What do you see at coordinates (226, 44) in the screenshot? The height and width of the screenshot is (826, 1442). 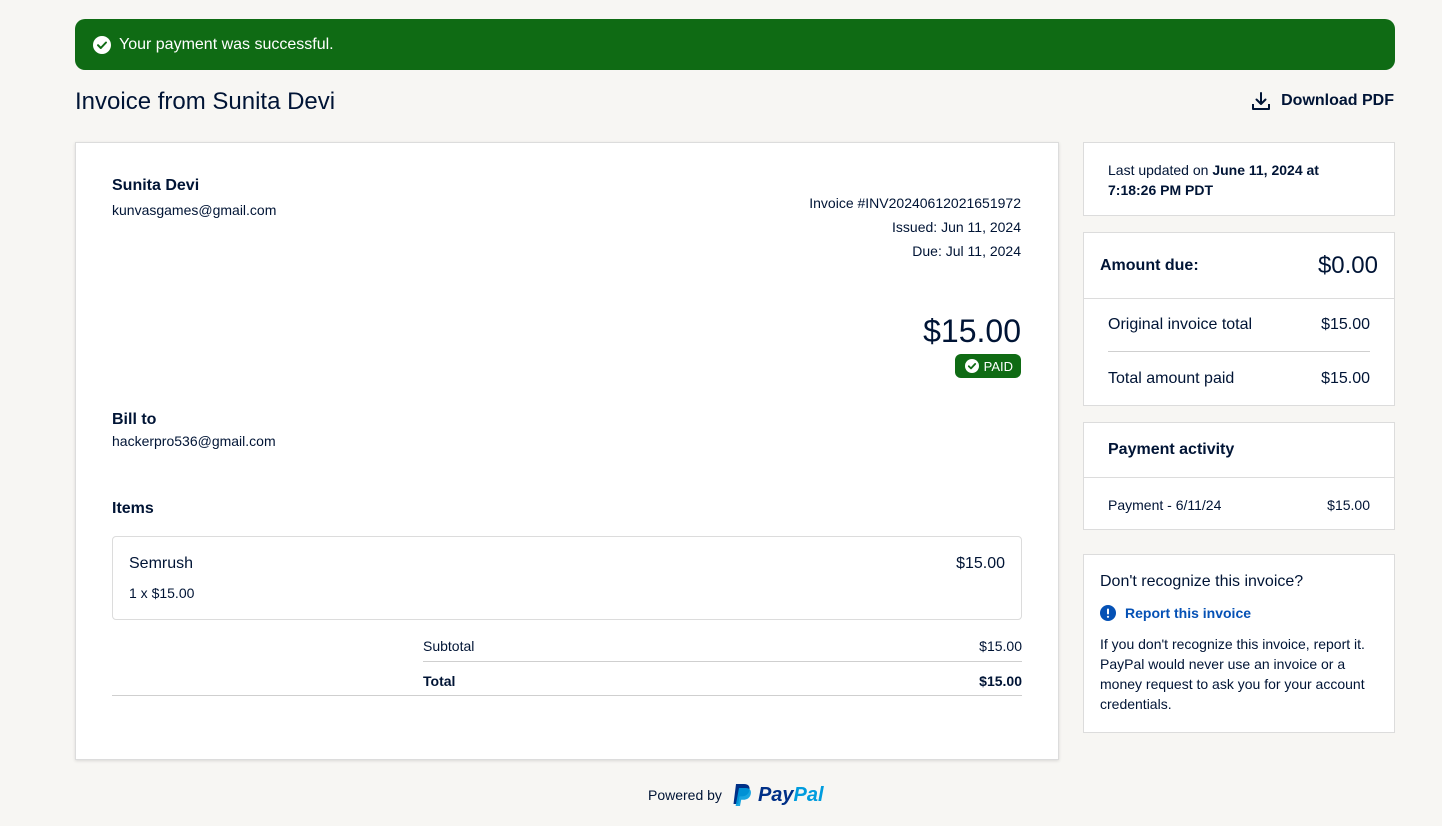 I see `banner-message: Your payment was successful.` at bounding box center [226, 44].